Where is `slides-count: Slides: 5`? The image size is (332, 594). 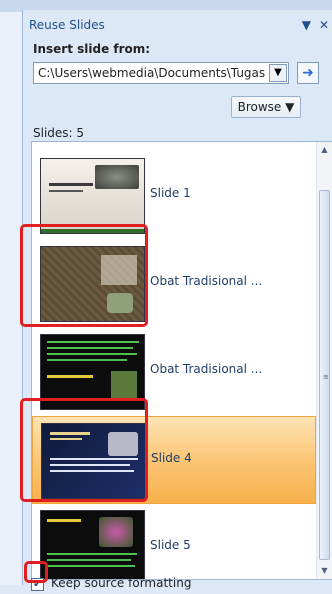
slides-count: Slides: 5 is located at coordinates (59, 133).